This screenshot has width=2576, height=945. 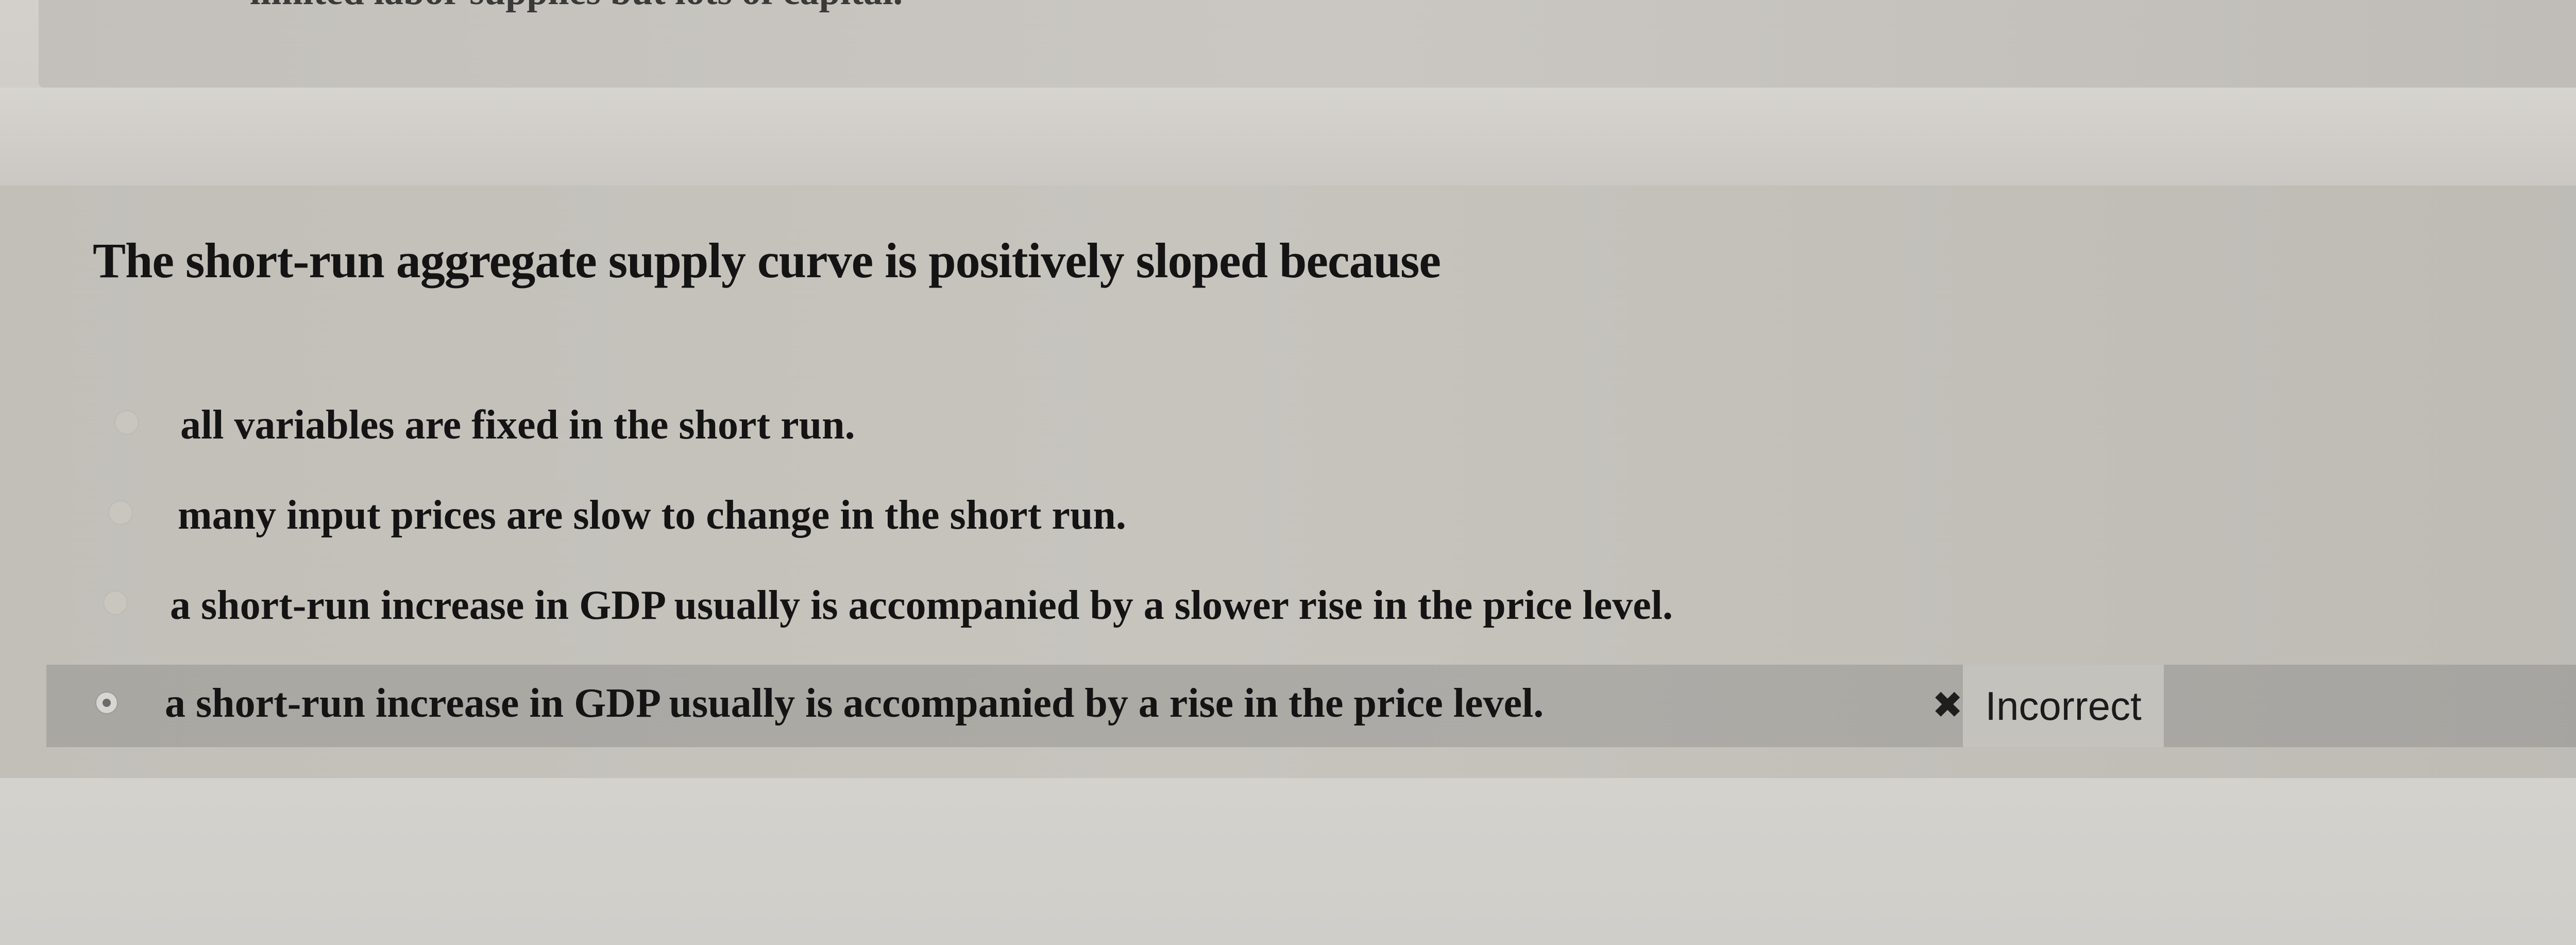 I want to click on x-icon: ✖, so click(x=1947, y=705).